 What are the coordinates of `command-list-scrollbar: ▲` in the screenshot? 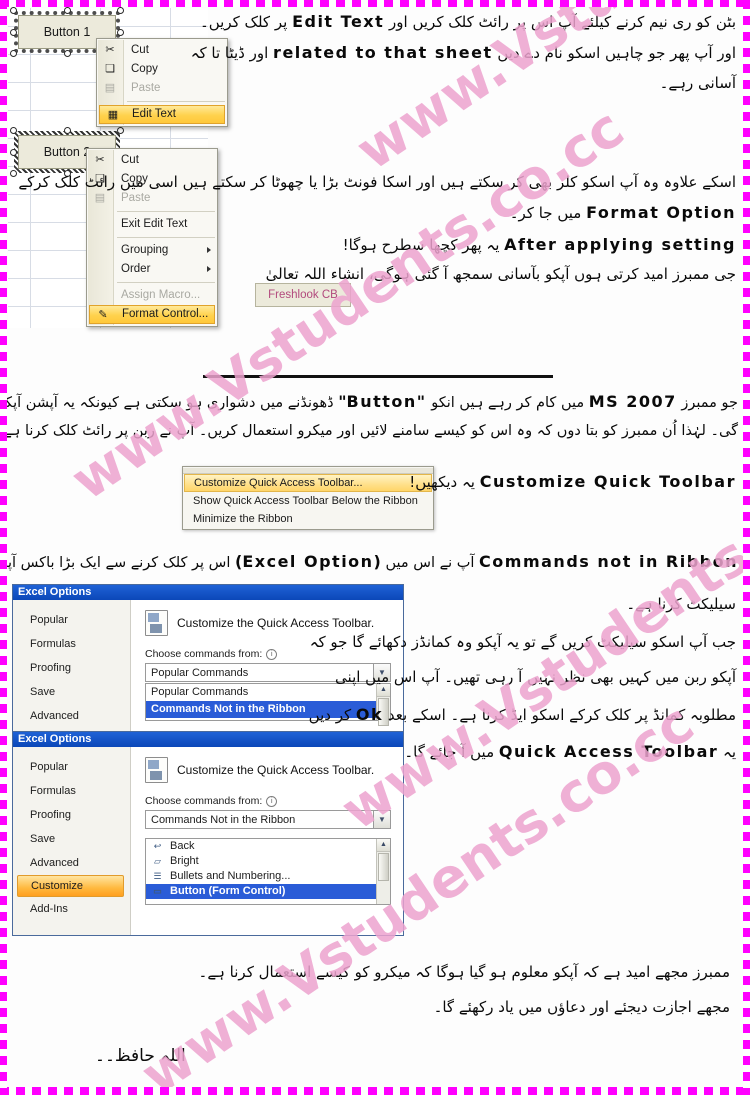 It's located at (383, 871).